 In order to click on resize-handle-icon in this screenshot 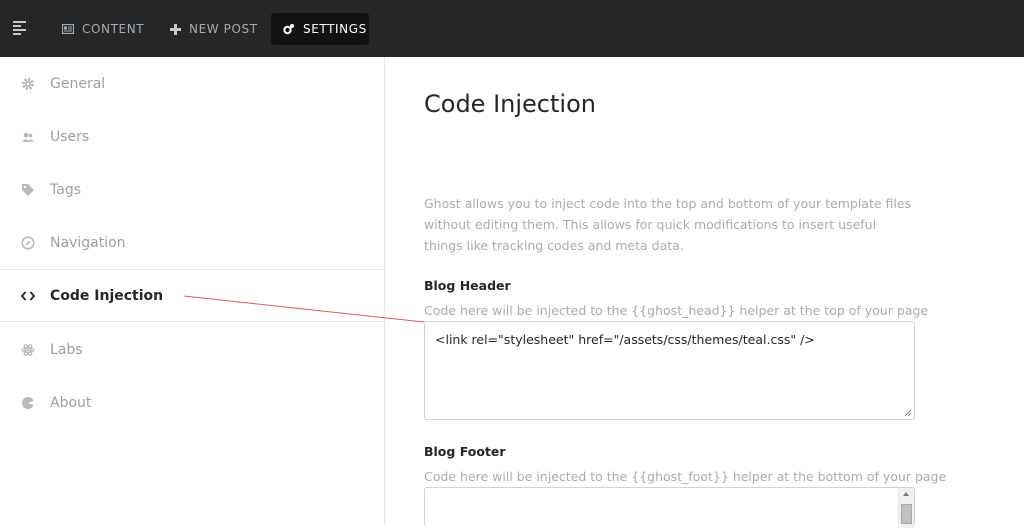, I will do `click(908, 413)`.